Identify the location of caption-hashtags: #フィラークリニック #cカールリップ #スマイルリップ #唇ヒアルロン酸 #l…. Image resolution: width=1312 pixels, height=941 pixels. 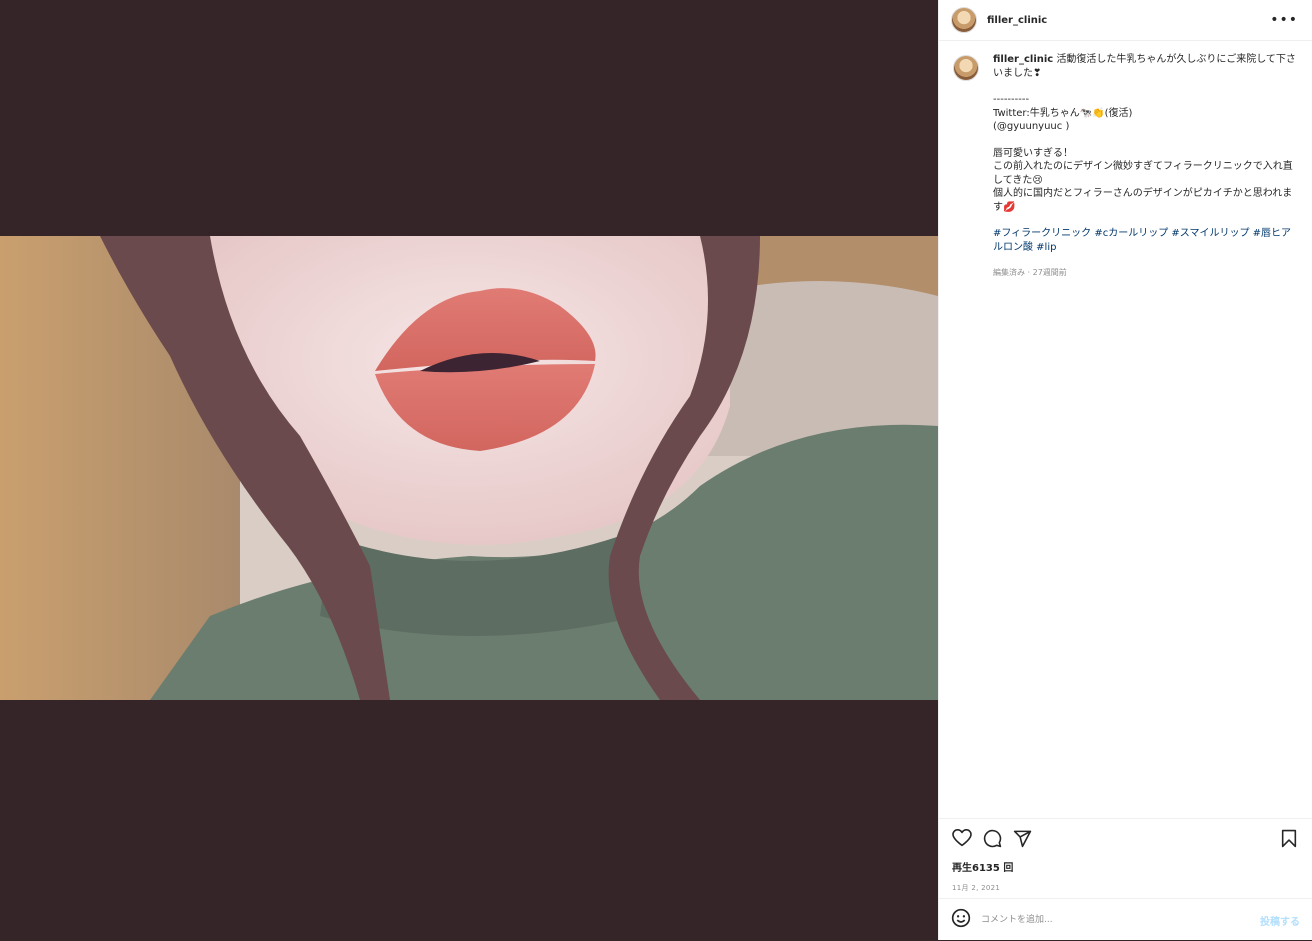
(1145, 240).